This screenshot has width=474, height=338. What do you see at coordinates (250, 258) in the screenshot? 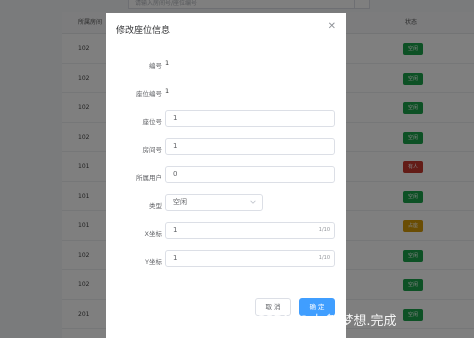
I see `y-coord-input: 1 1/10` at bounding box center [250, 258].